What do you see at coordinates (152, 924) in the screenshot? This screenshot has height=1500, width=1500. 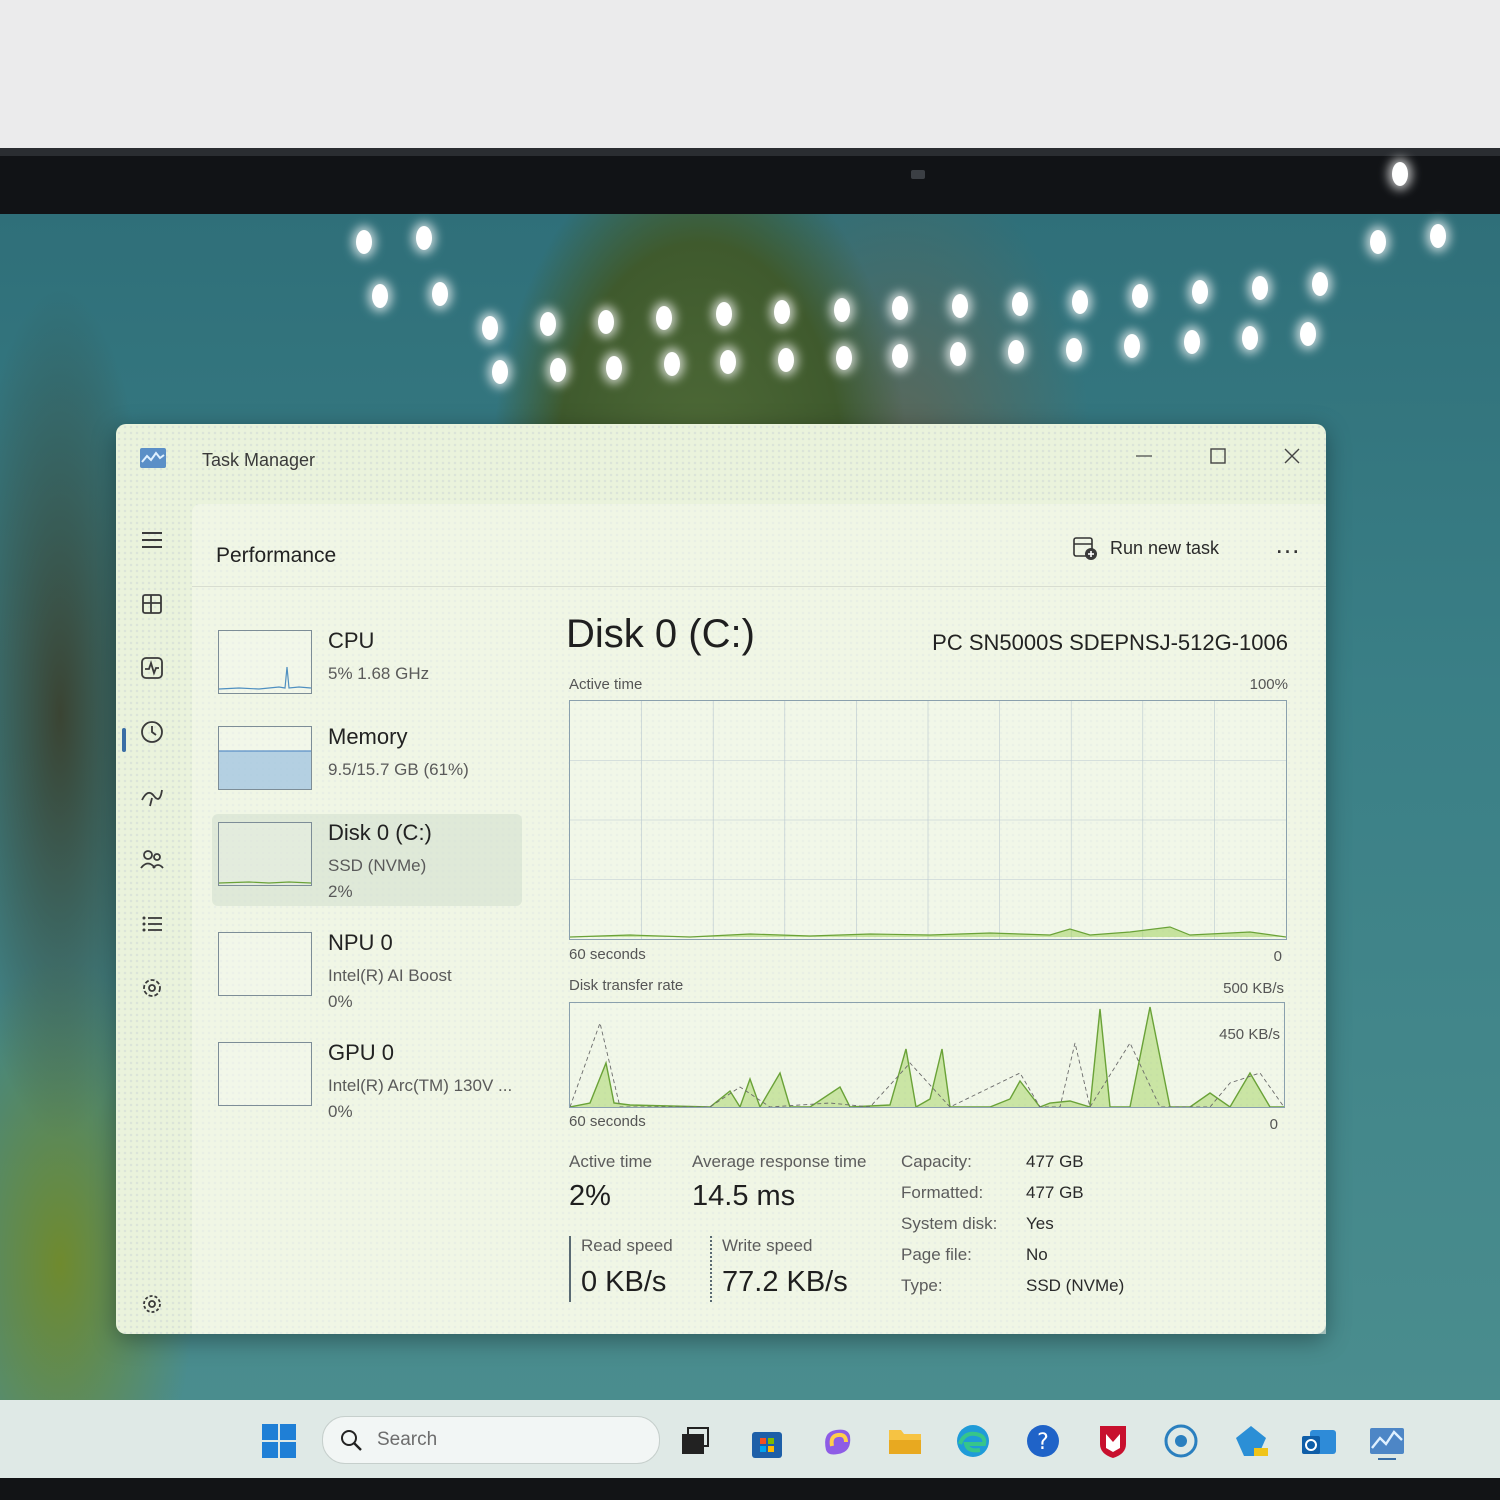 I see `details-icon` at bounding box center [152, 924].